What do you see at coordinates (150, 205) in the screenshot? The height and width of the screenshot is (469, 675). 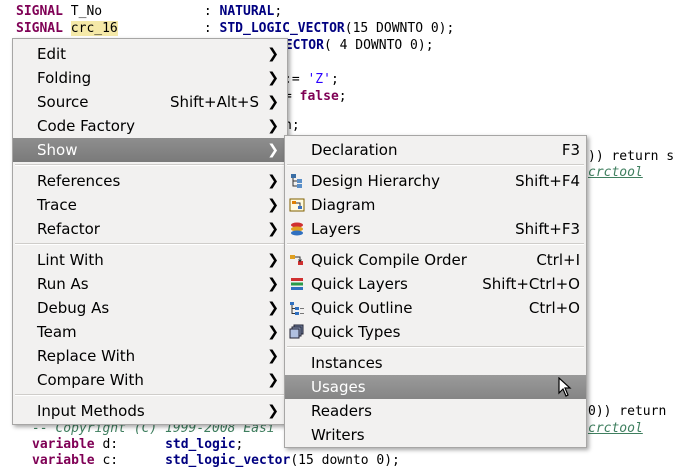 I see `menu-item-trace: Trace ❯` at bounding box center [150, 205].